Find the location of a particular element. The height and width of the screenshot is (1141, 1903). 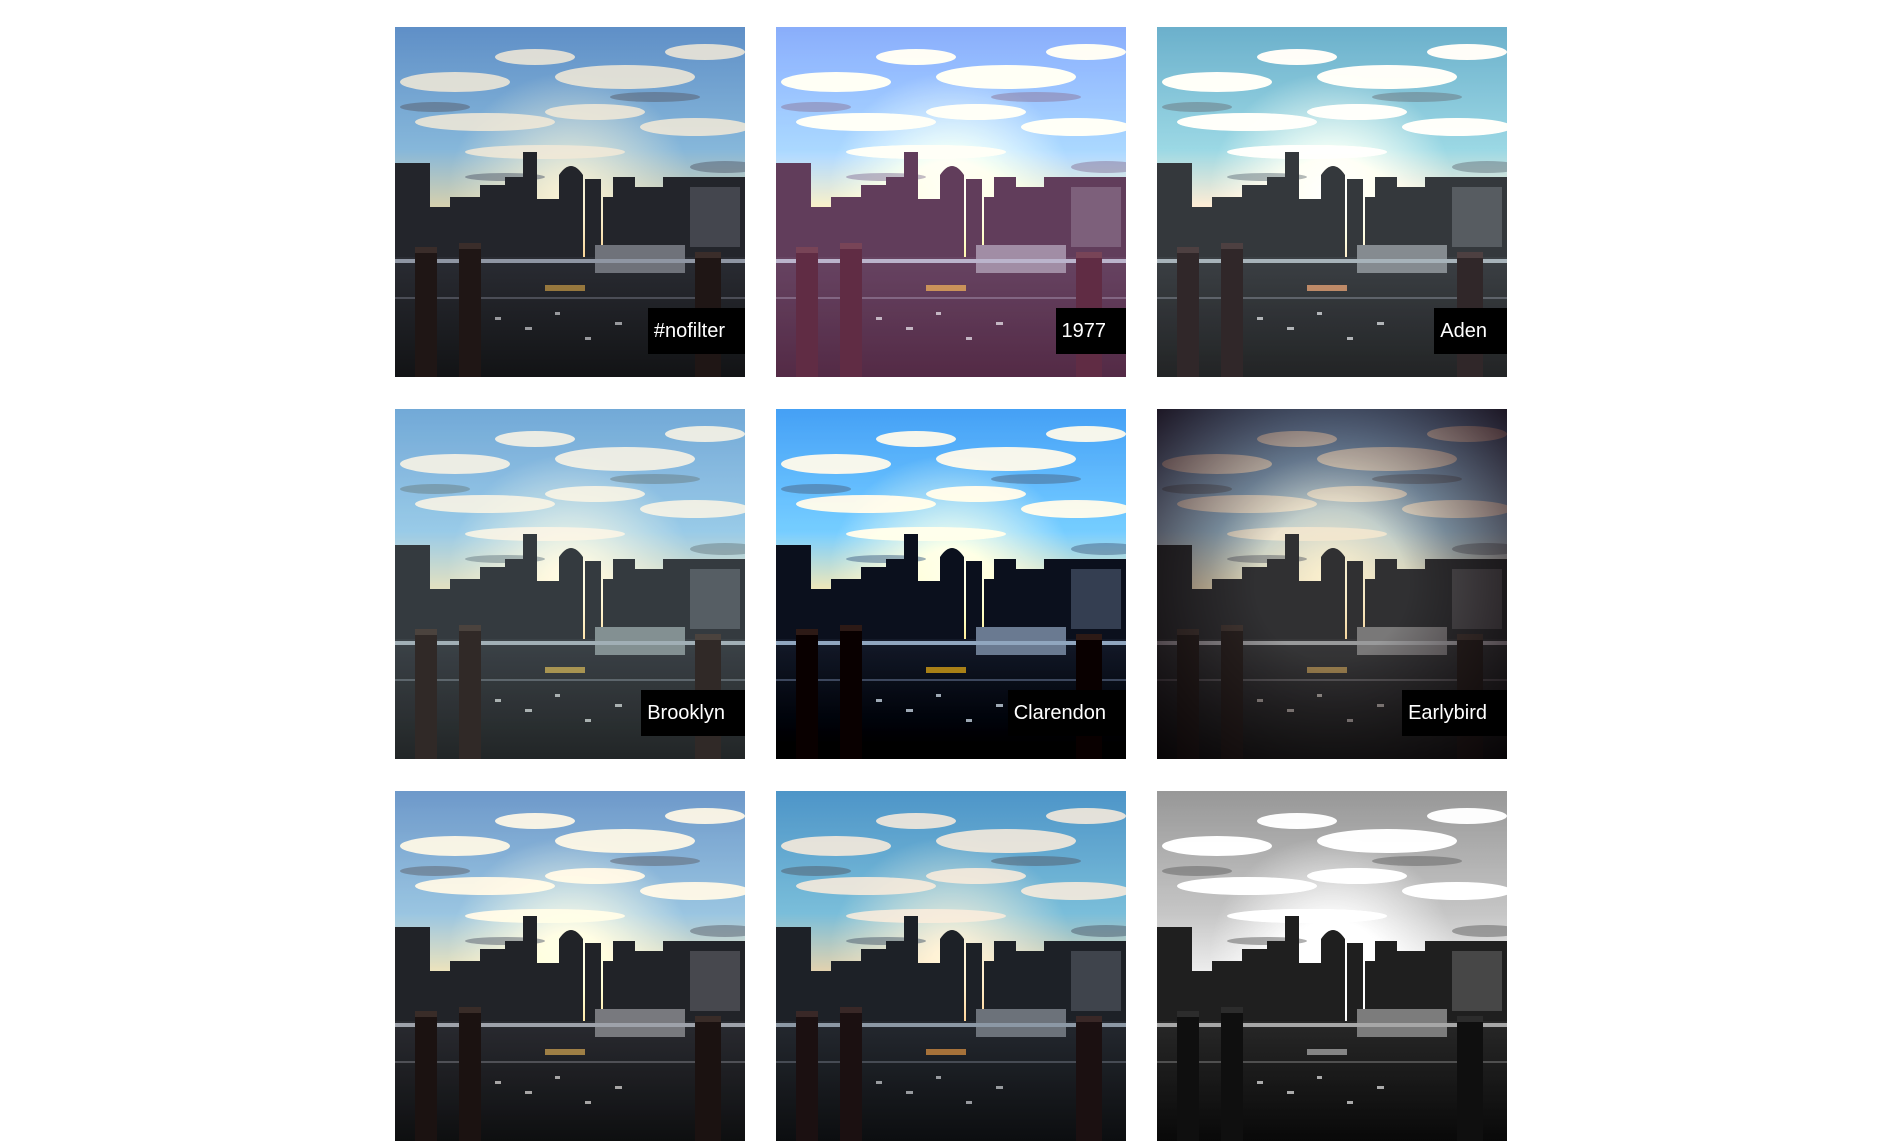

filter-label: 1977 is located at coordinates (1090, 331).